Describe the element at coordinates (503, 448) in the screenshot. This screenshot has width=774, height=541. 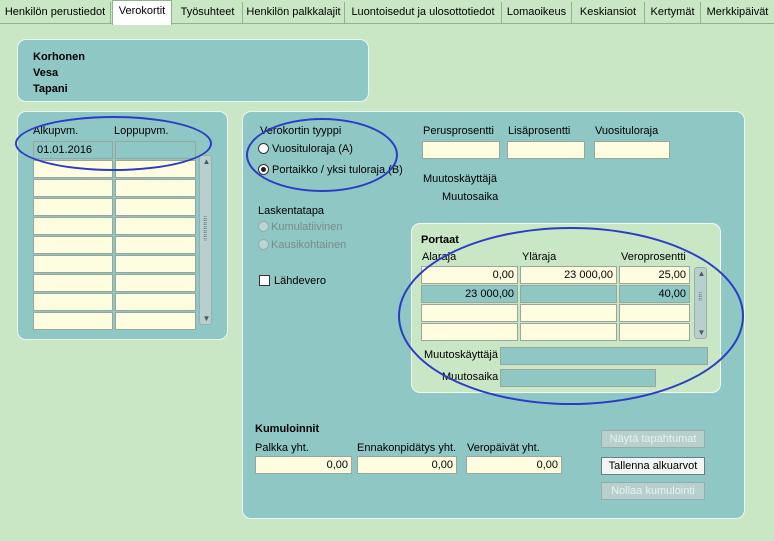
I see `taxdays-total-label: Veropäivät yht.` at that location.